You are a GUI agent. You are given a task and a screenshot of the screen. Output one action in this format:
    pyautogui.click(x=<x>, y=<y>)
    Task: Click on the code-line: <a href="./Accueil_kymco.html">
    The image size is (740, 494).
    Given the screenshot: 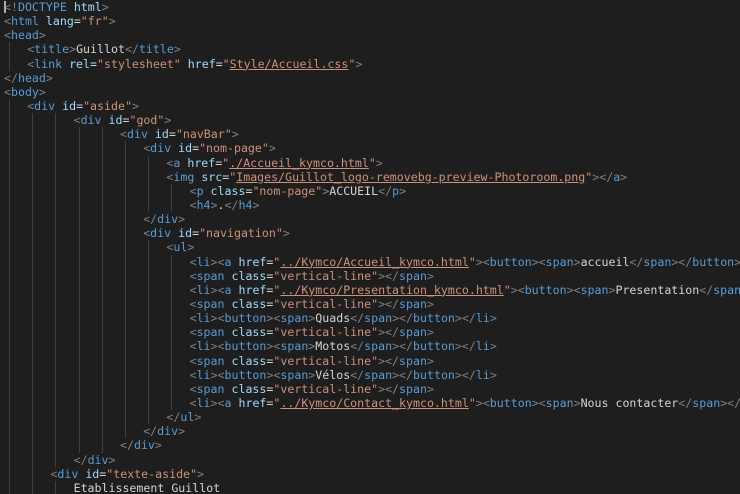 What is the action you would take?
    pyautogui.click(x=370, y=162)
    